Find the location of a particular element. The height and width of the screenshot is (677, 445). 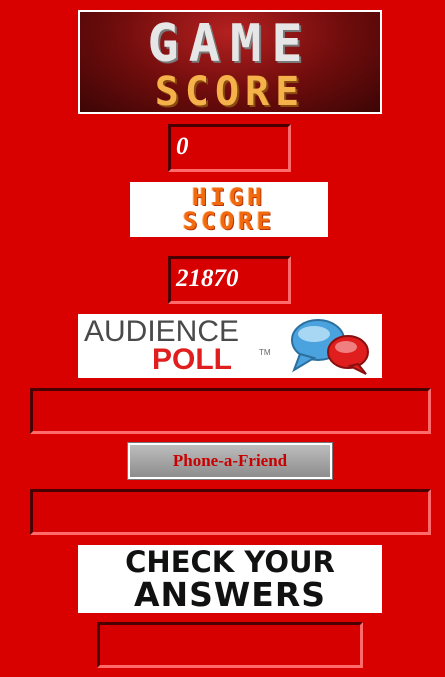

game-score-logo-line1: GAME is located at coordinates (230, 44).